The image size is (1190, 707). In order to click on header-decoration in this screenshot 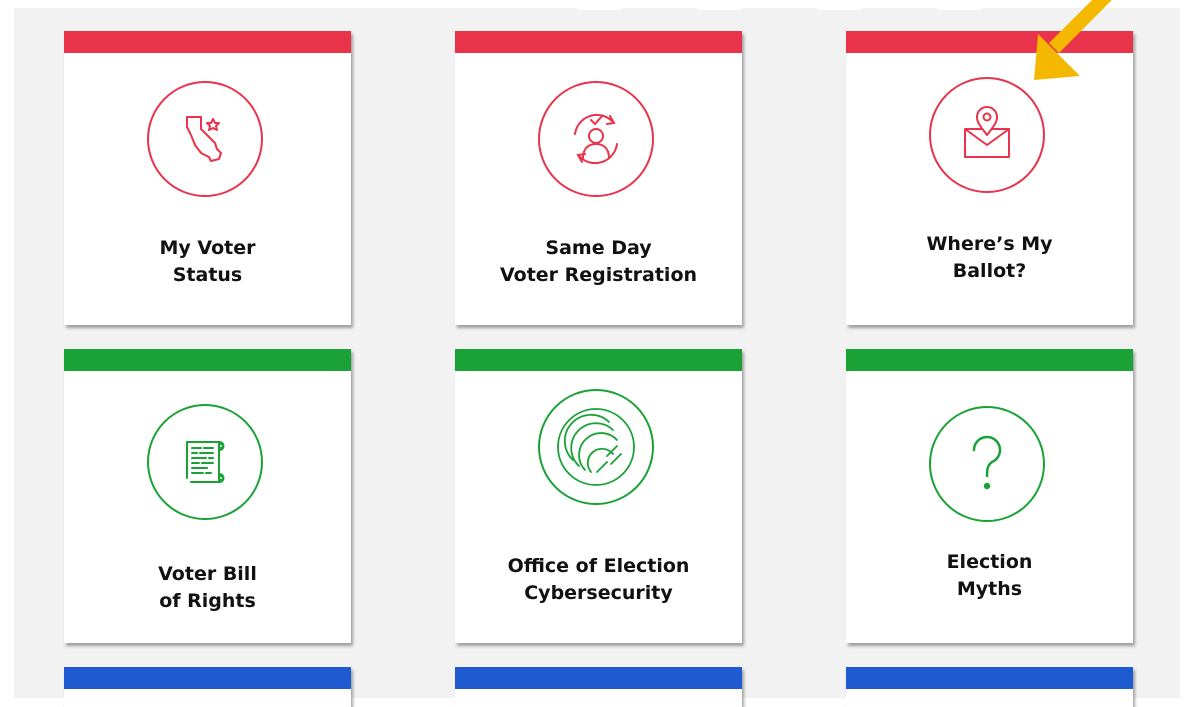, I will do `click(780, 5)`.